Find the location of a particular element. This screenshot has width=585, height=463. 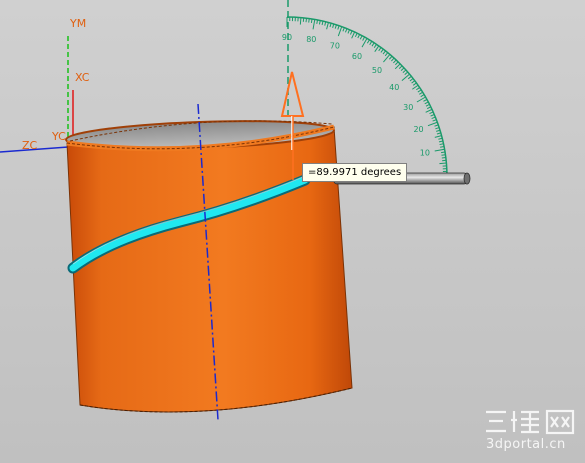

ym-axis-label: YM is located at coordinates (78, 23).